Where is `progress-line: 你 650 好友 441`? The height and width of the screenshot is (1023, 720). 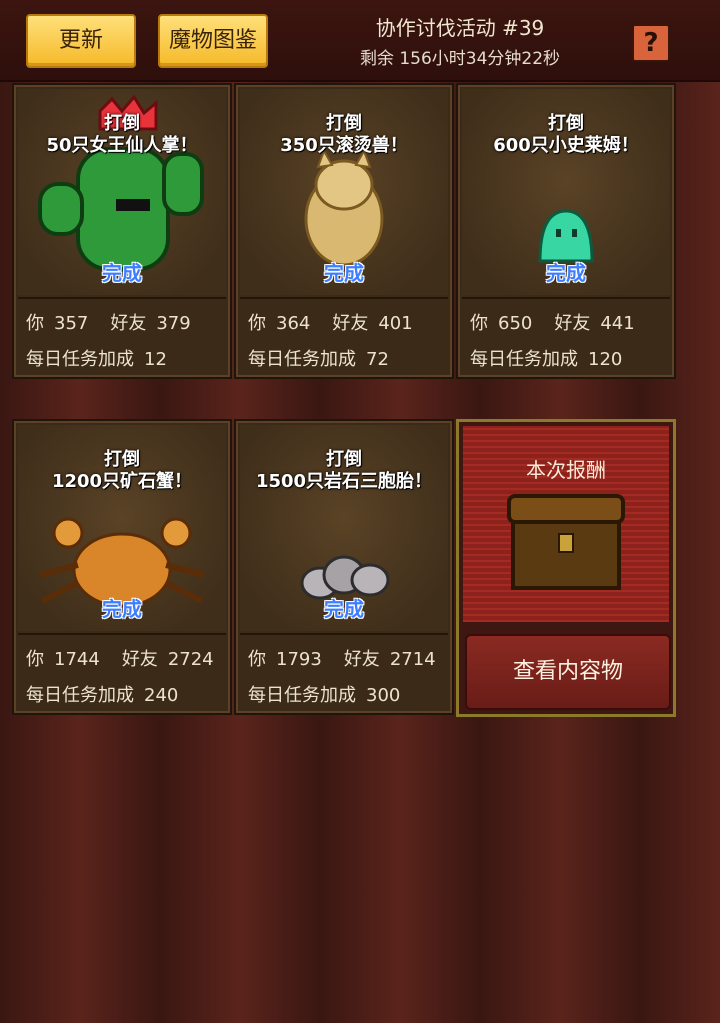
progress-line: 你 650 好友 441 is located at coordinates (552, 322).